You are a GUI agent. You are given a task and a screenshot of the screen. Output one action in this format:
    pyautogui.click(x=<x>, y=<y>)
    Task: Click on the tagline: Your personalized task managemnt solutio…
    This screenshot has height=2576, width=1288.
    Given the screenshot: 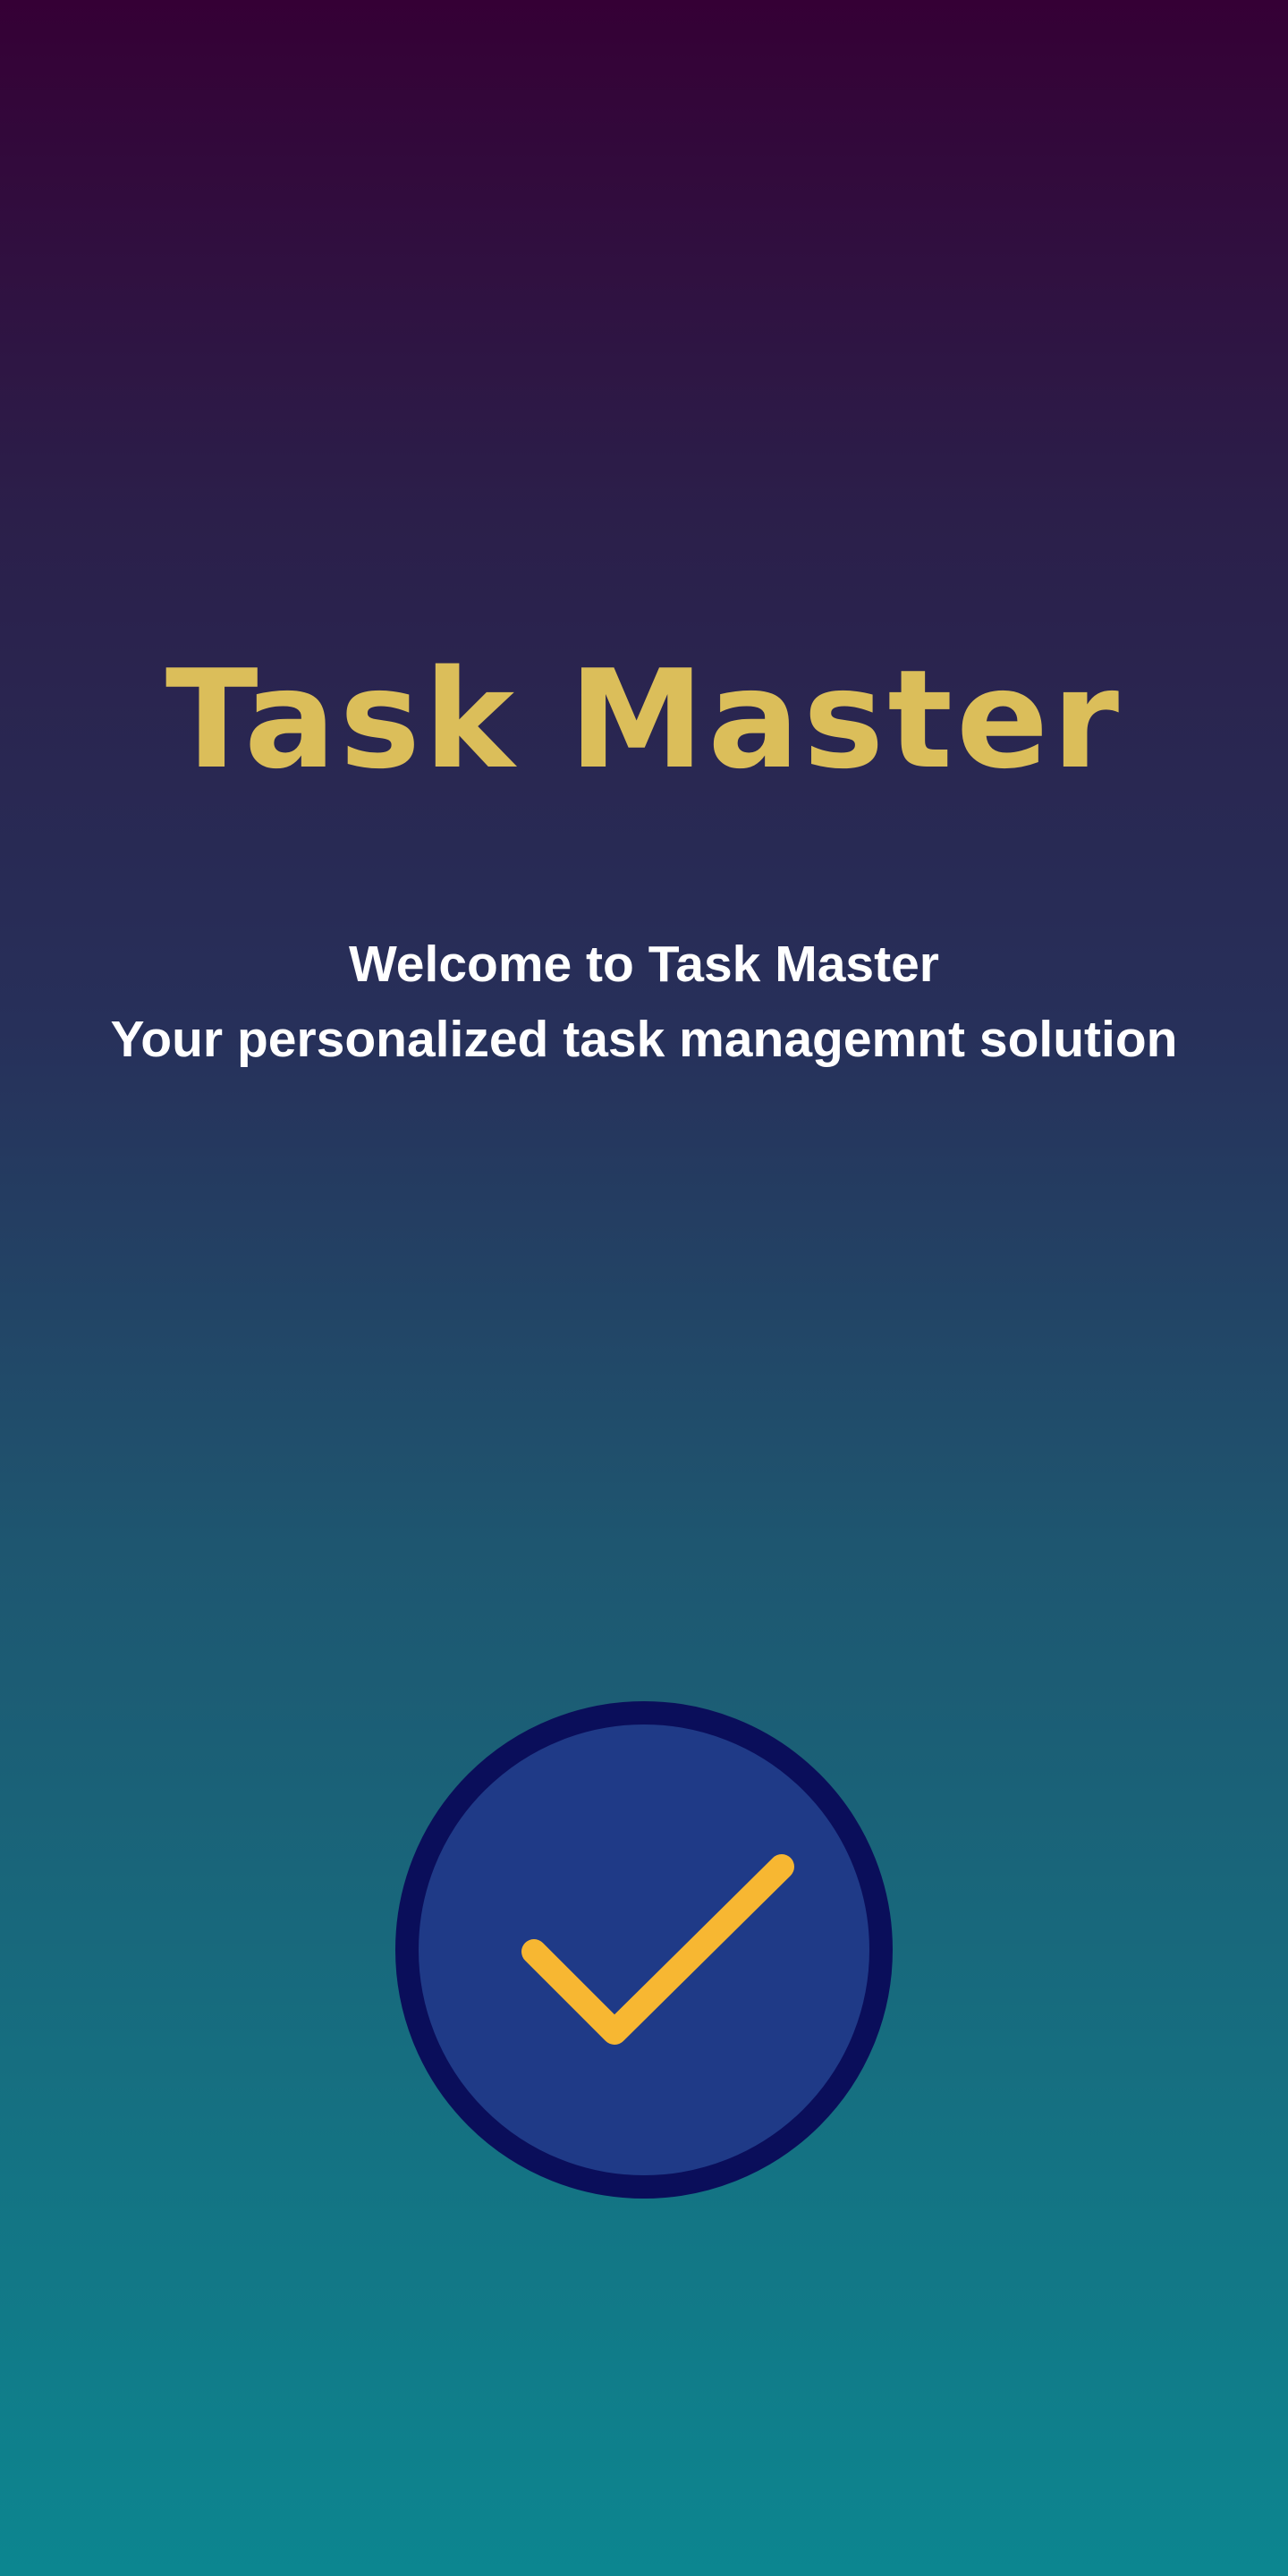 What is the action you would take?
    pyautogui.click(x=644, y=1039)
    